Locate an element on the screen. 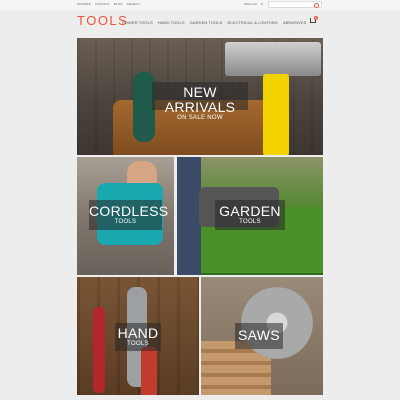 This screenshot has width=400, height=400. person-image is located at coordinates (189, 216).